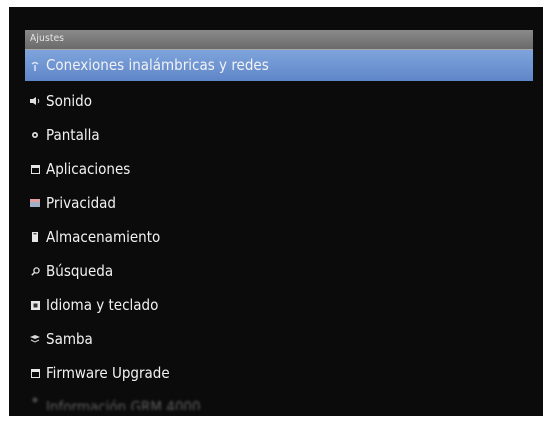 The image size is (550, 425). Describe the element at coordinates (279, 400) in the screenshot. I see `menu-item-information: Información GRM 4000` at that location.